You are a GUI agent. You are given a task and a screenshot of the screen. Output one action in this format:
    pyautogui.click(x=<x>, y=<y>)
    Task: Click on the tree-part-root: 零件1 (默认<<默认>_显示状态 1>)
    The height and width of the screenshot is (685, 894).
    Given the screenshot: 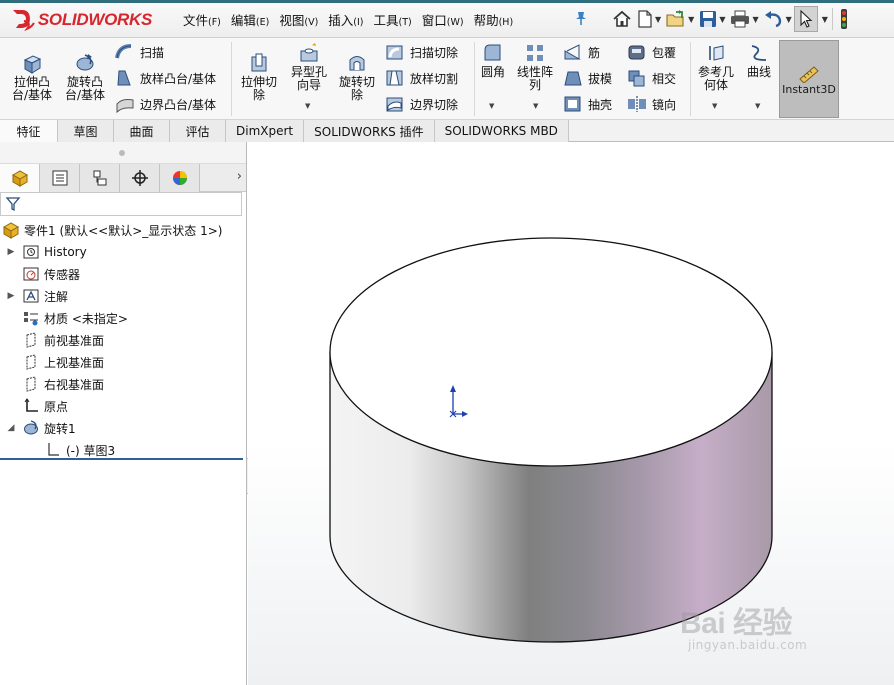 What is the action you would take?
    pyautogui.click(x=123, y=230)
    